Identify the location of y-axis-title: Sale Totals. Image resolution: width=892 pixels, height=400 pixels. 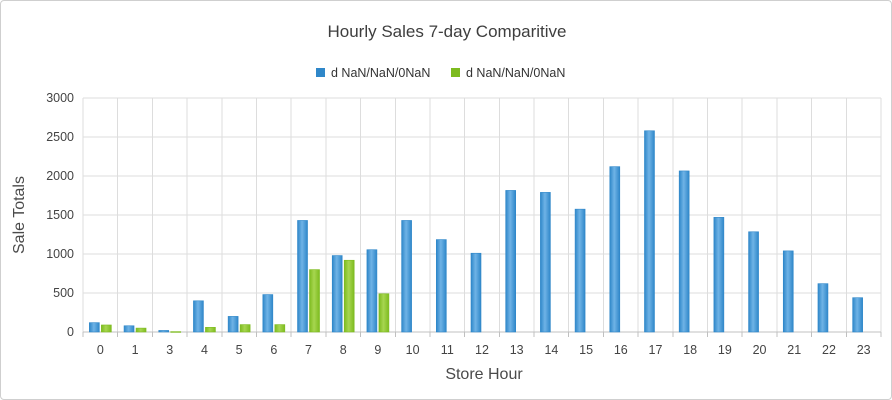
(19, 215).